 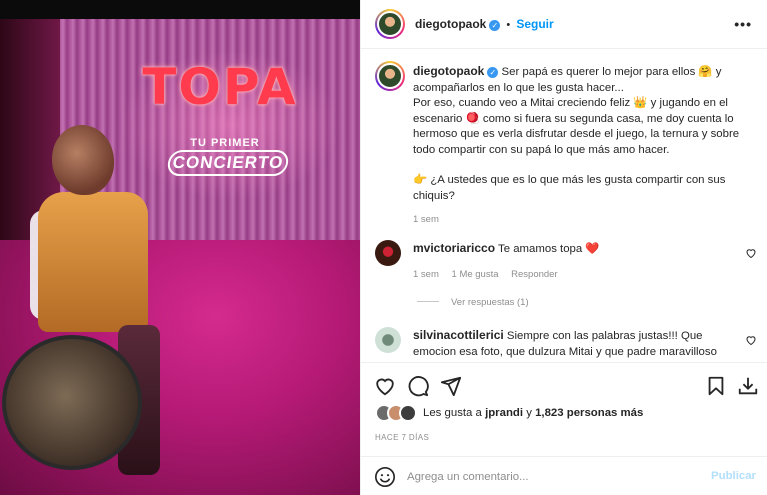 I want to click on liker-avatar, so click(x=408, y=413).